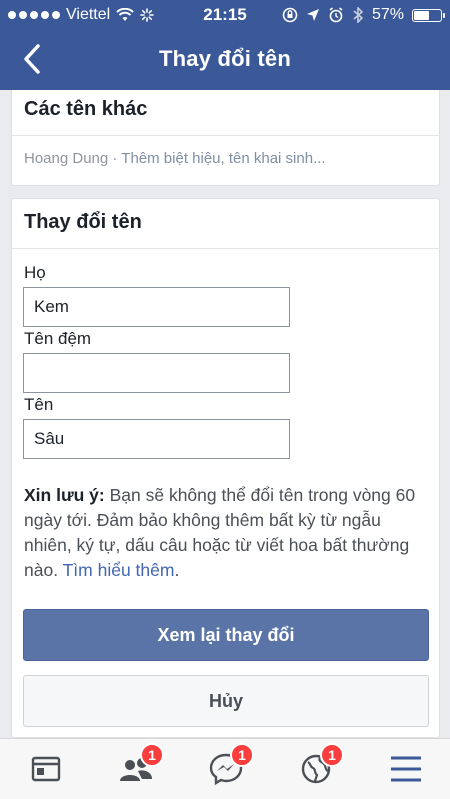 This screenshot has width=450, height=799. I want to click on news-feed-icon, so click(46, 769).